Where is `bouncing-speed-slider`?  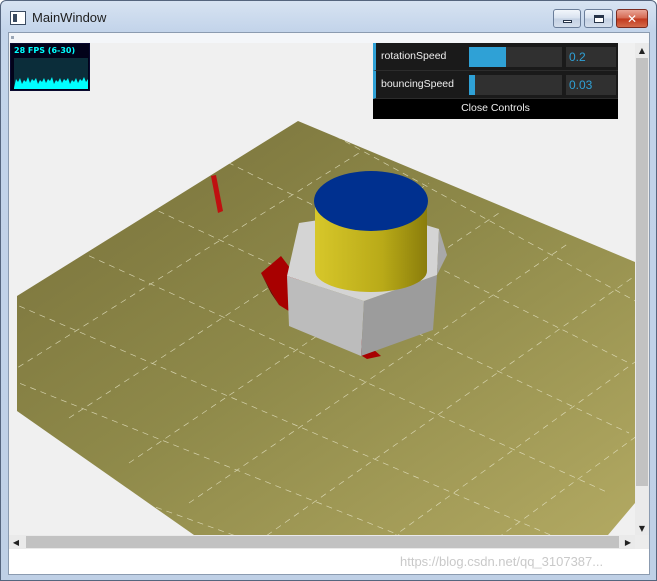 bouncing-speed-slider is located at coordinates (515, 85).